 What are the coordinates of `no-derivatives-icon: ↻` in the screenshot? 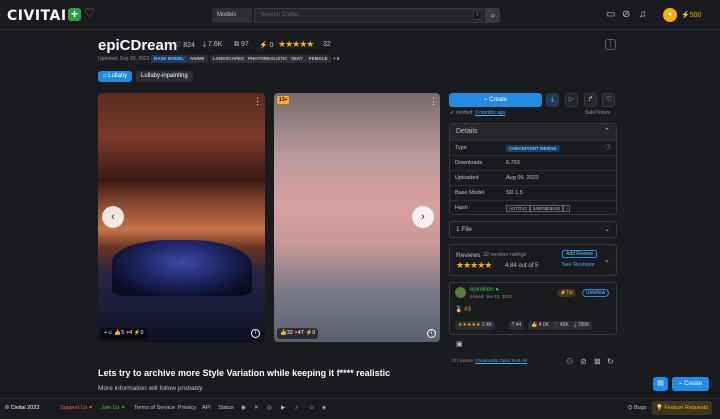 It's located at (610, 361).